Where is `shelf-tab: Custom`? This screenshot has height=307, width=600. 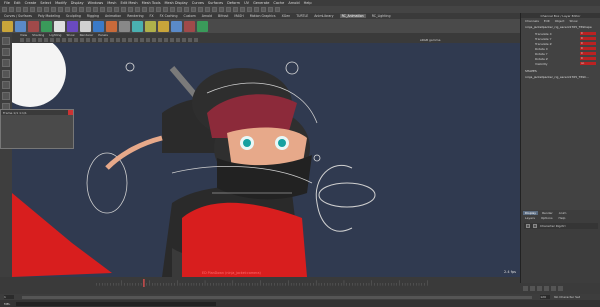
shelf-tab: Custom is located at coordinates (189, 16).